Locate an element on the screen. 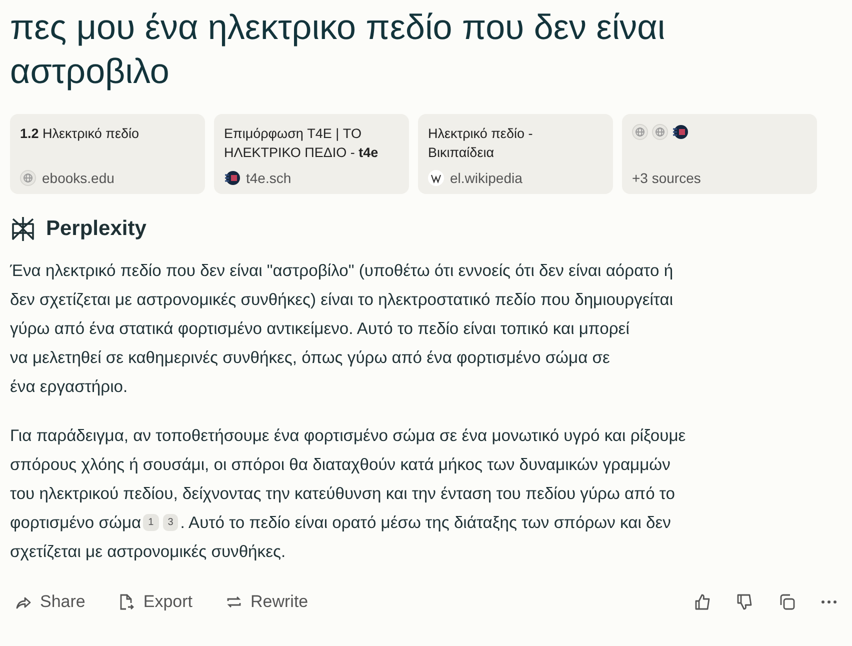 Image resolution: width=852 pixels, height=646 pixels. source-site: el.wikipedia is located at coordinates (486, 178).